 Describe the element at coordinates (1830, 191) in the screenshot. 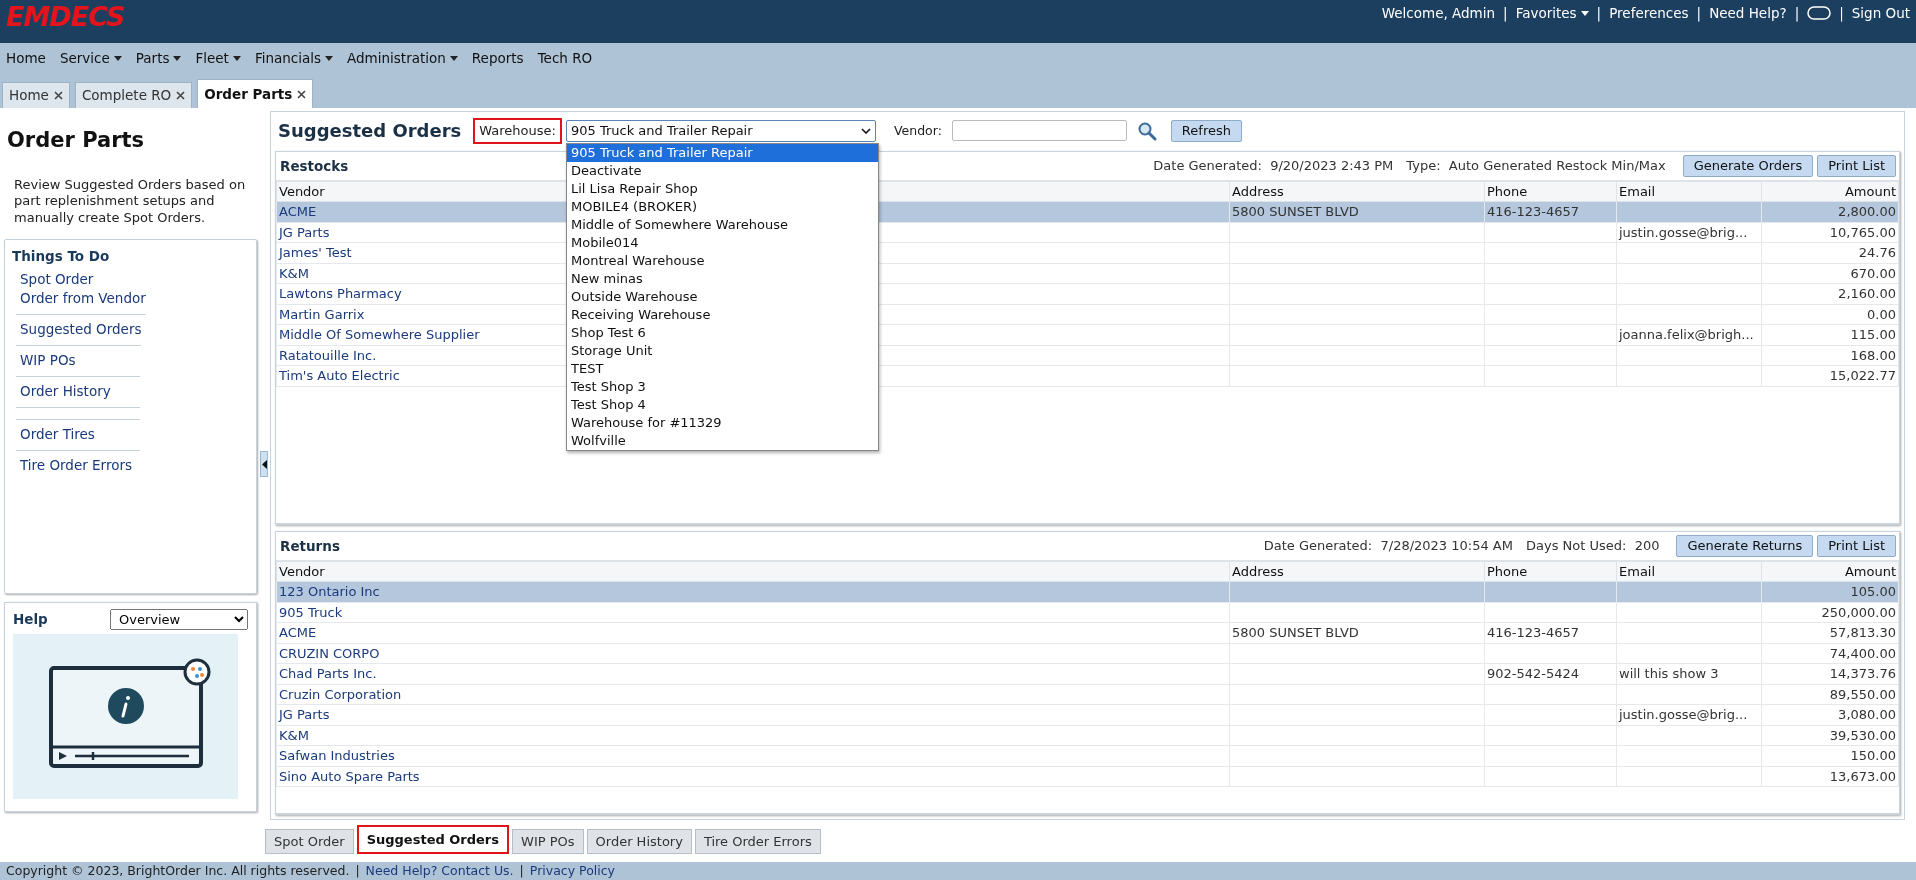

I see `column-header: Amount` at that location.